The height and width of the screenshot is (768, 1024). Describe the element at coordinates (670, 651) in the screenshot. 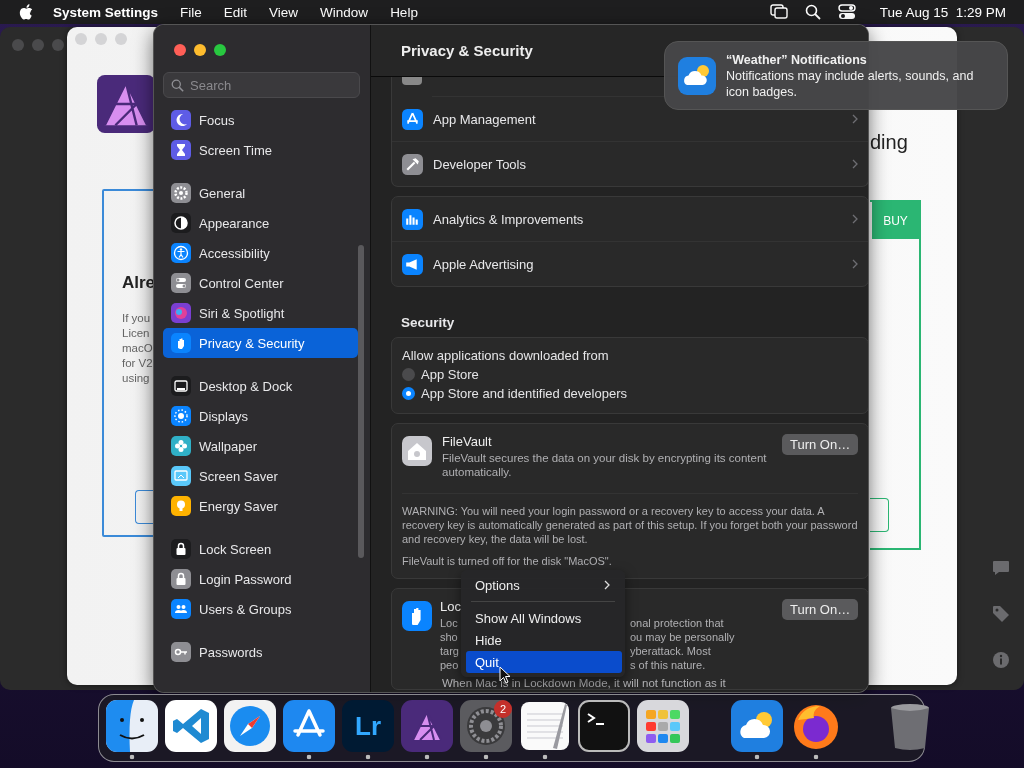

I see `description-fragment: yberattack. Most` at that location.